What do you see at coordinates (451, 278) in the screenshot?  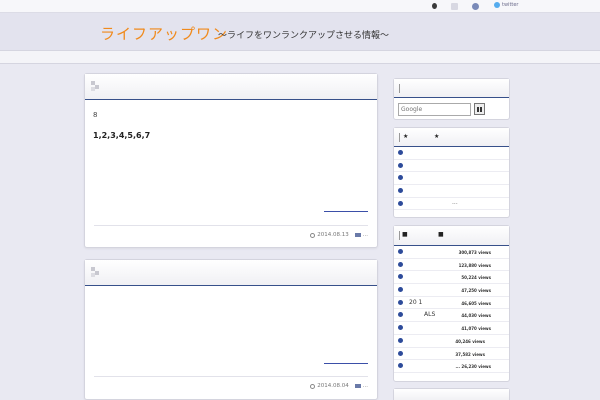 I see `list-item: 50,224 views` at bounding box center [451, 278].